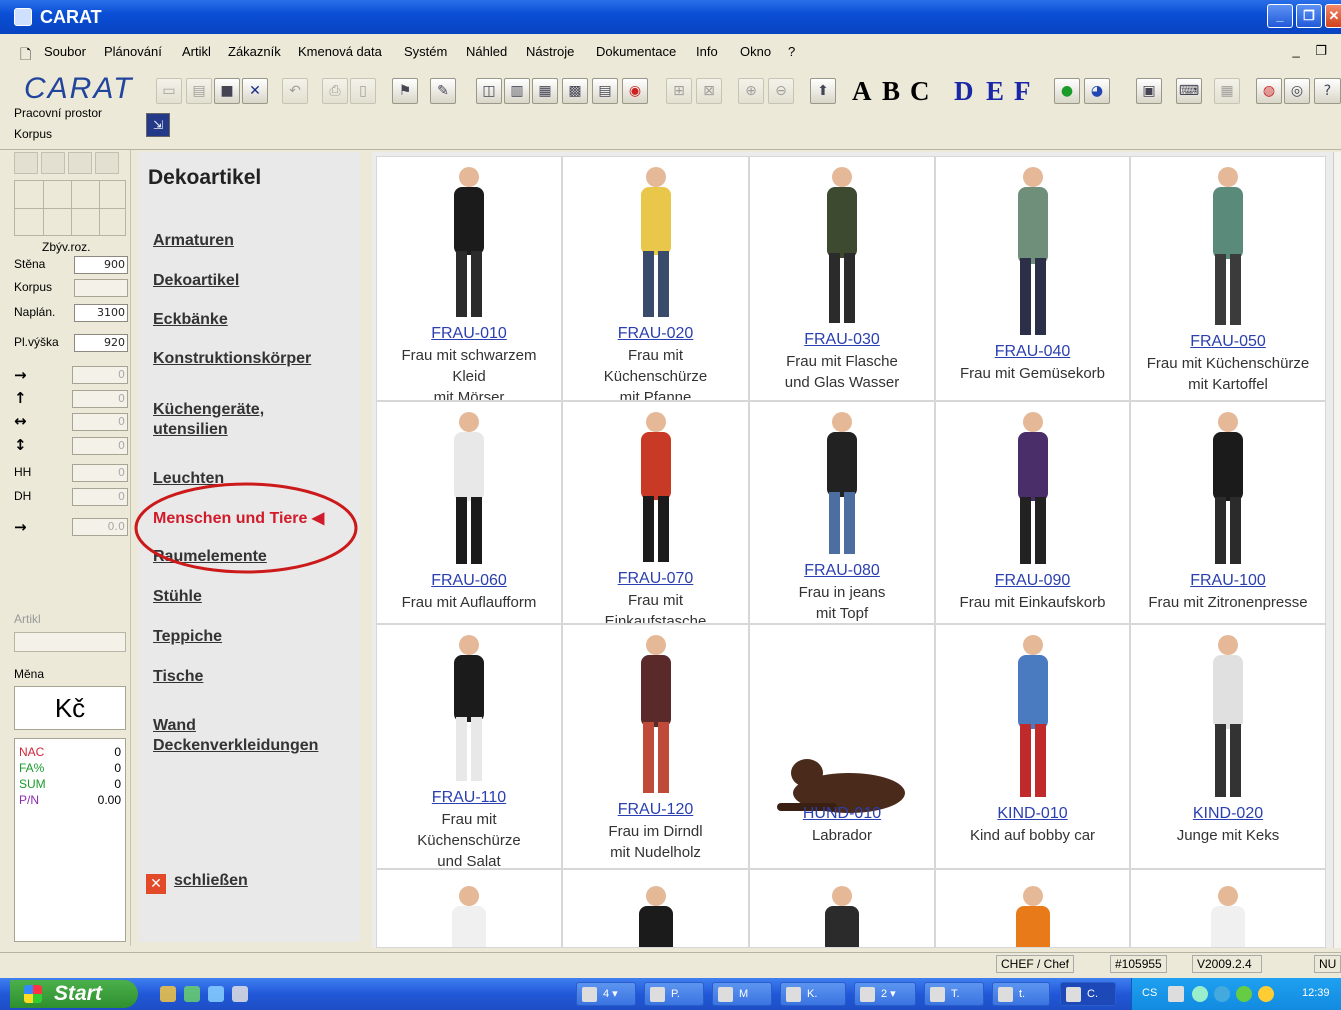 Image resolution: width=1341 pixels, height=1010 pixels. What do you see at coordinates (100, 446) in the screenshot?
I see `input-height: 0` at bounding box center [100, 446].